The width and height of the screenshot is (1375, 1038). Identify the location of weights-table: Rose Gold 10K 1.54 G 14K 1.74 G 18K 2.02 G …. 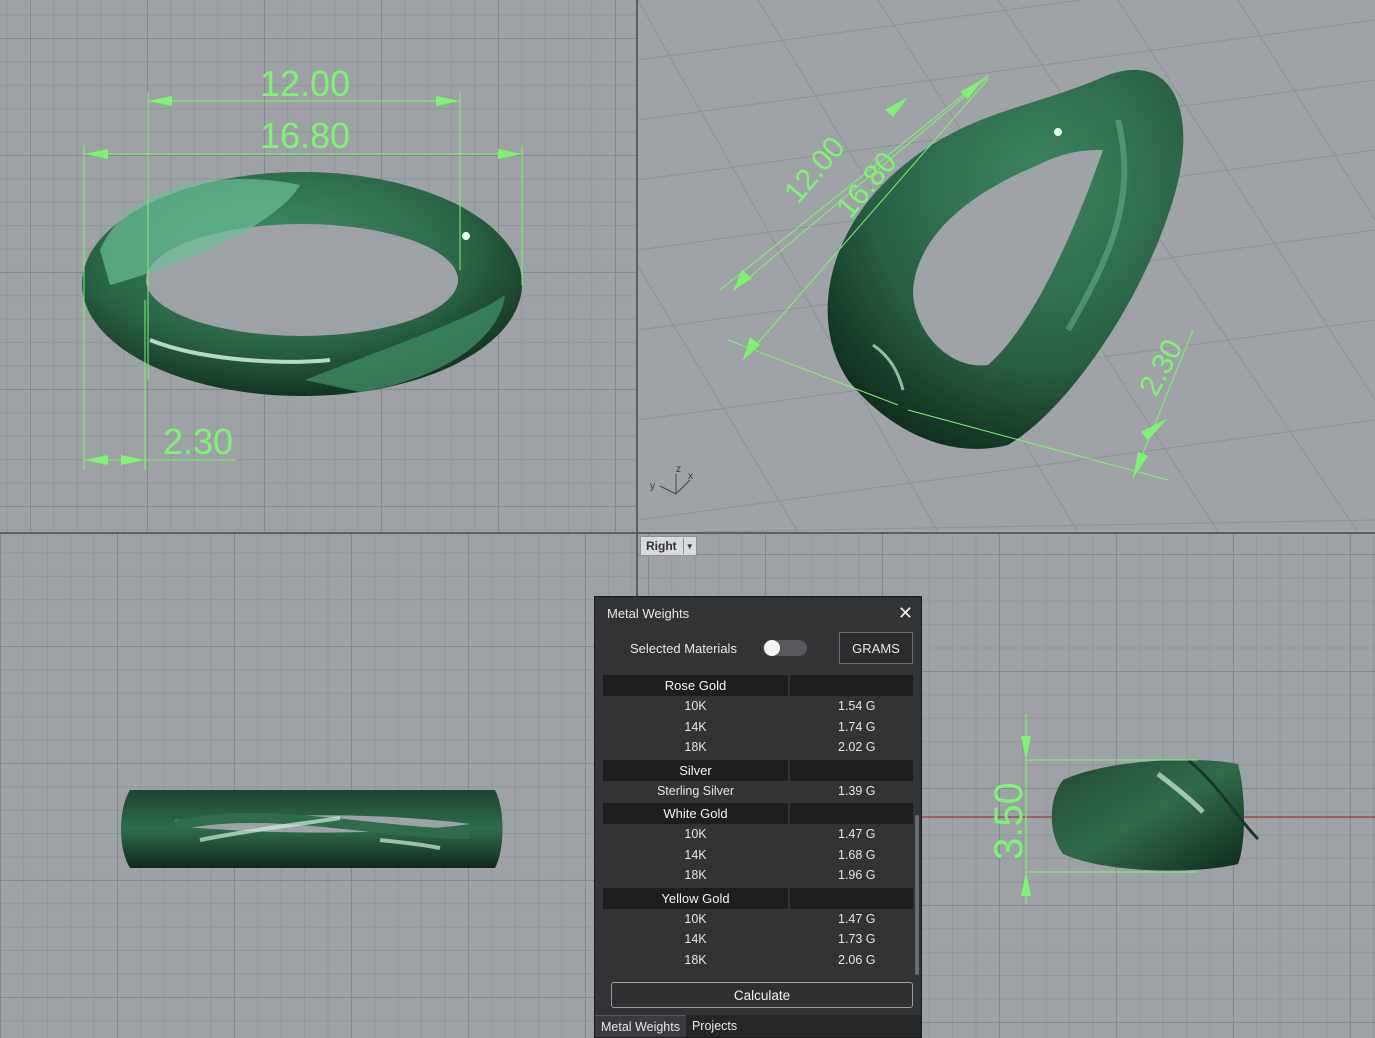
(758, 821).